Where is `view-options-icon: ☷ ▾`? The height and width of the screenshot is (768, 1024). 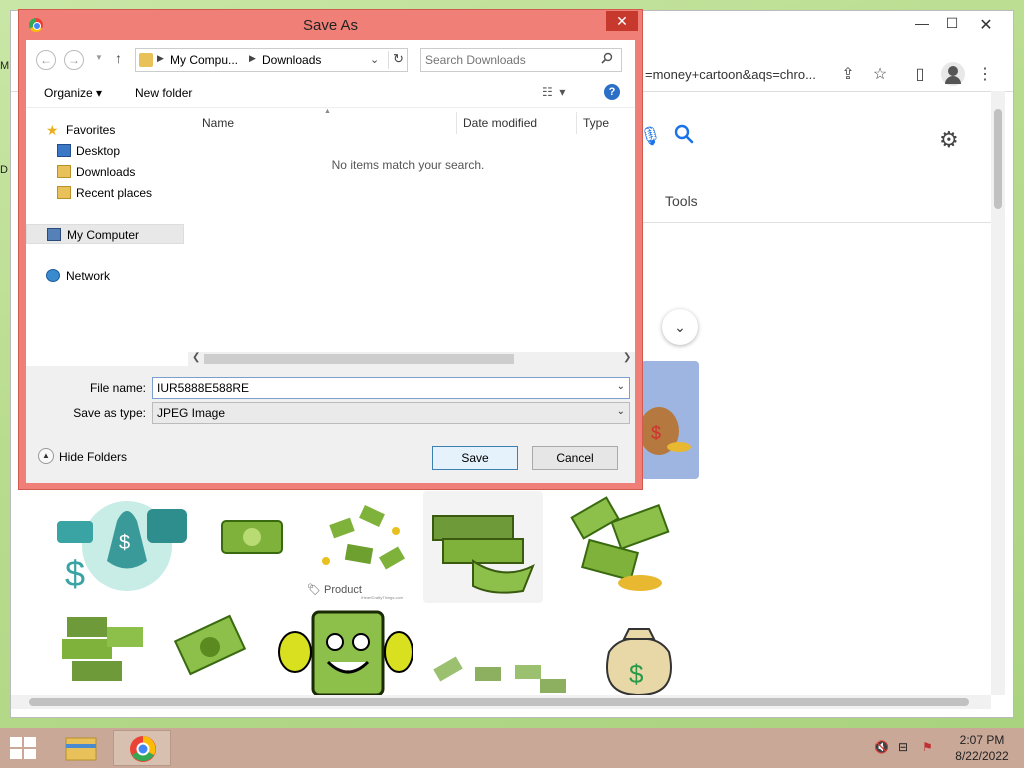
view-options-icon: ☷ ▾ is located at coordinates (553, 92).